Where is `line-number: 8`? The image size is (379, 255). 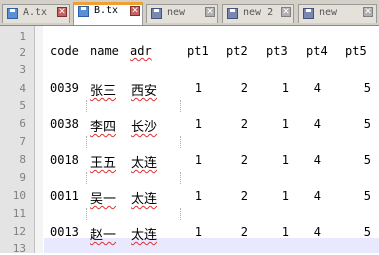 line-number: 8 is located at coordinates (22, 159).